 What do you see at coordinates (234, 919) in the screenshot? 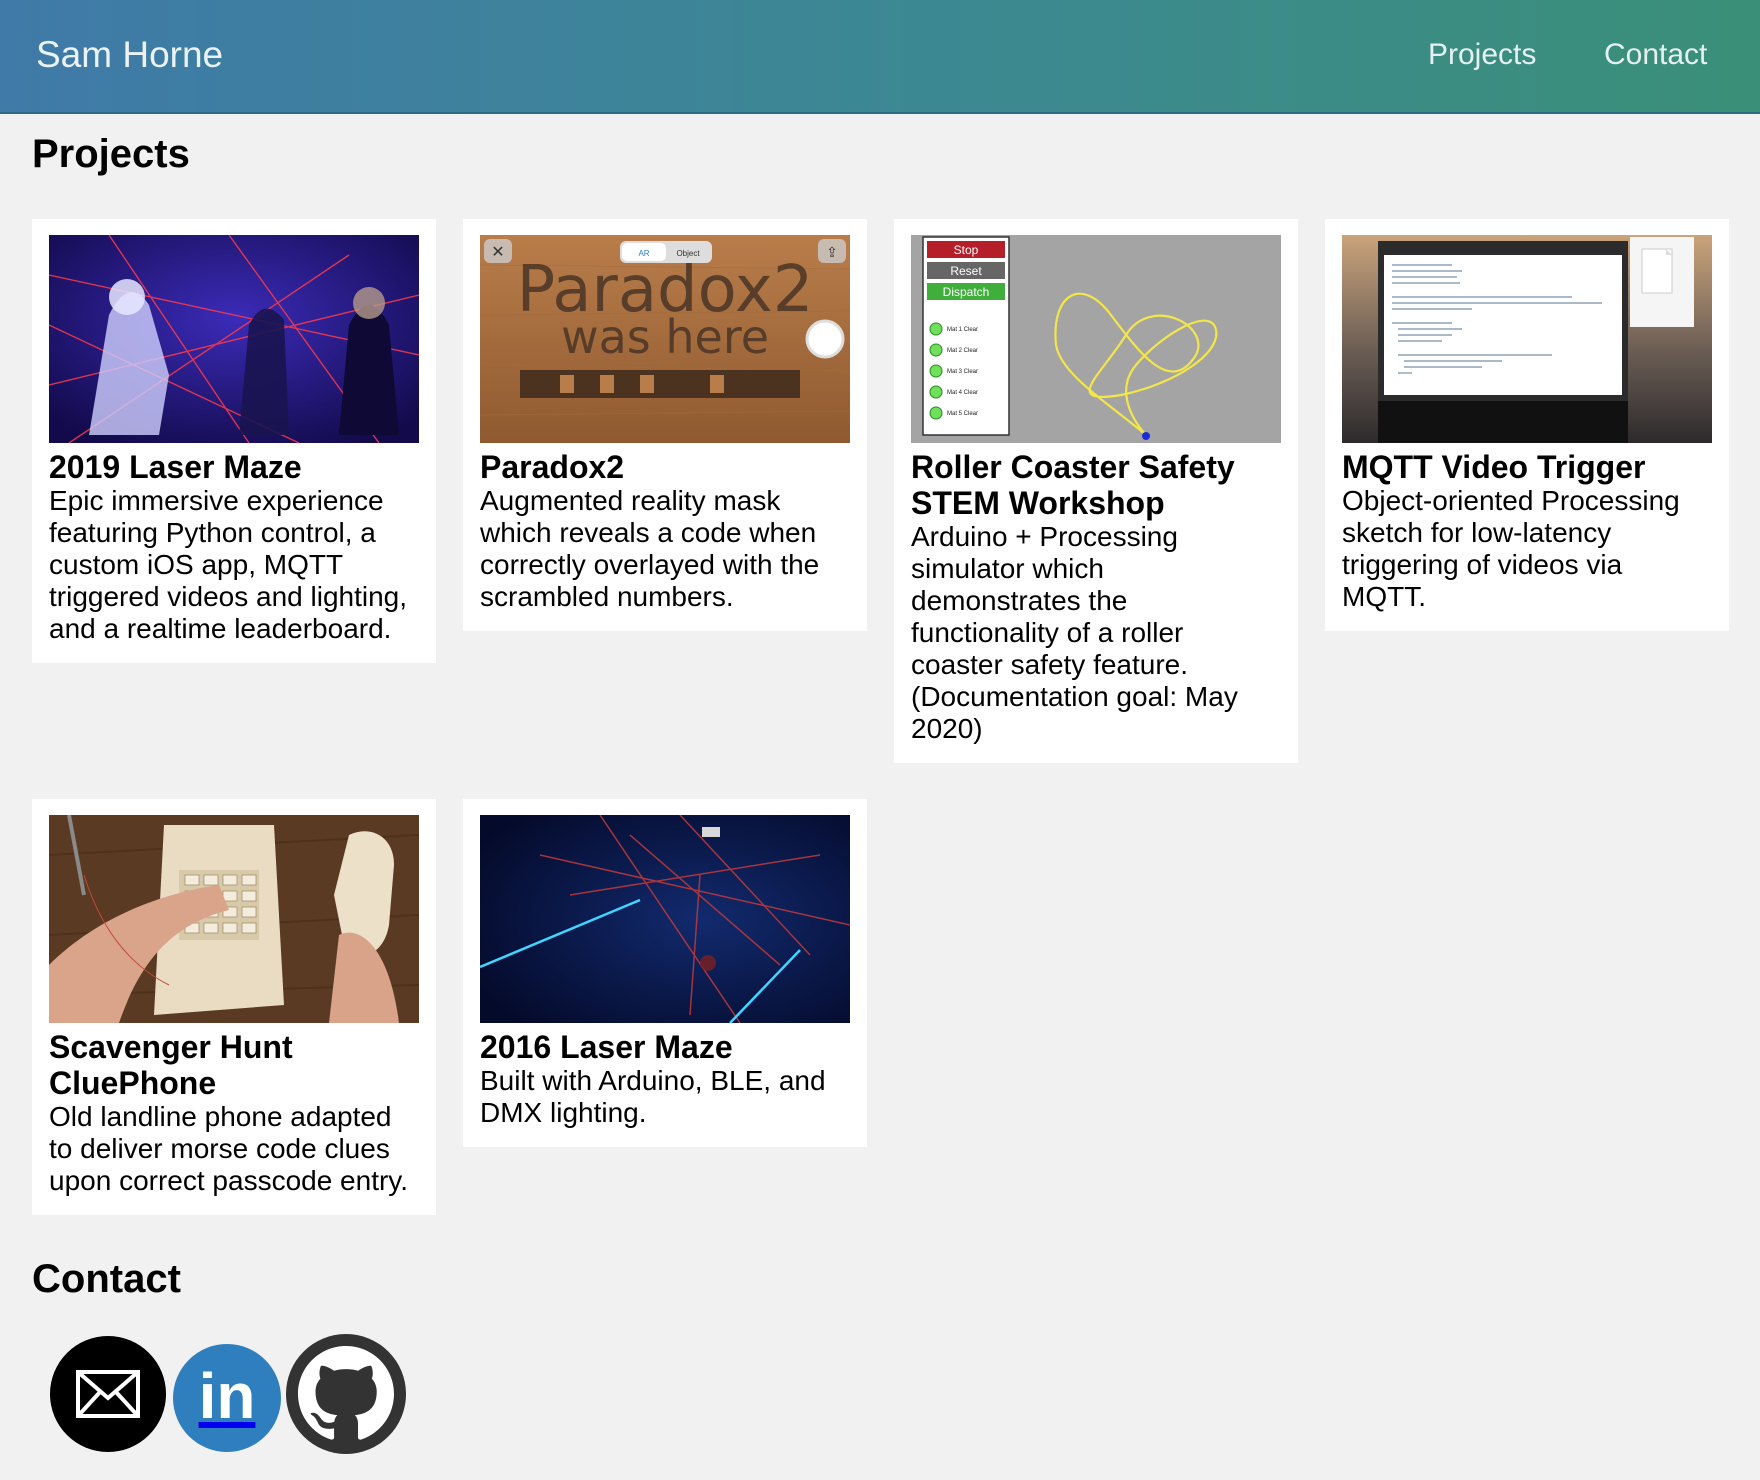
I see `cluephone-thumbnail` at bounding box center [234, 919].